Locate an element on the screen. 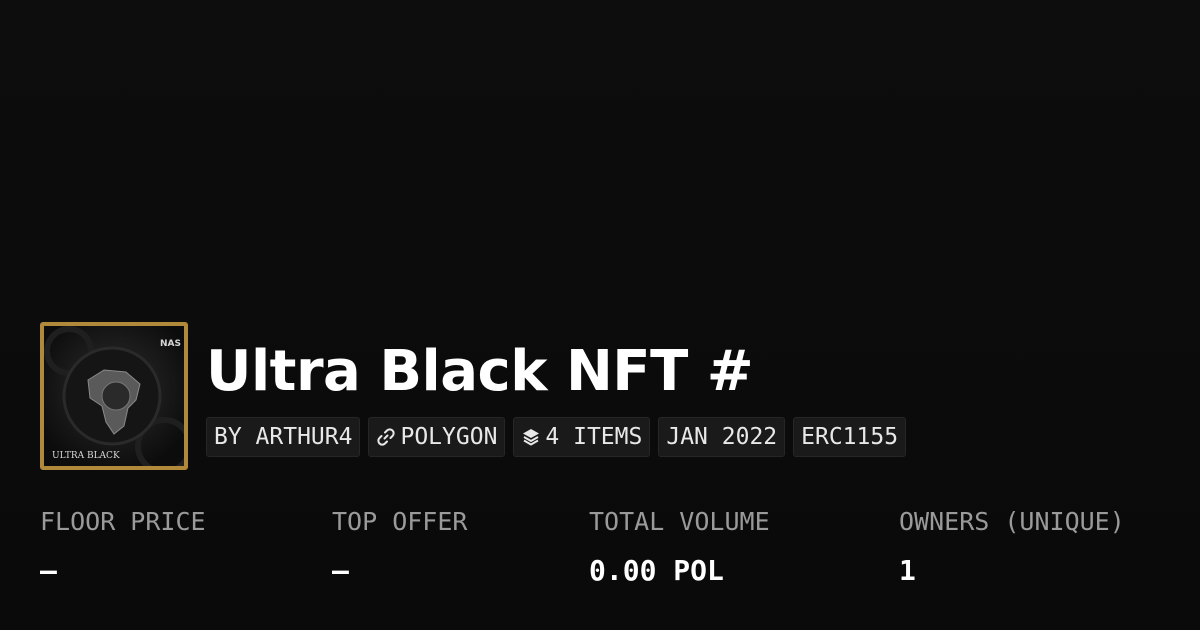 The height and width of the screenshot is (630, 1200). stat-owners: OWNERS (UNIQUE) 1 is located at coordinates (1012, 546).